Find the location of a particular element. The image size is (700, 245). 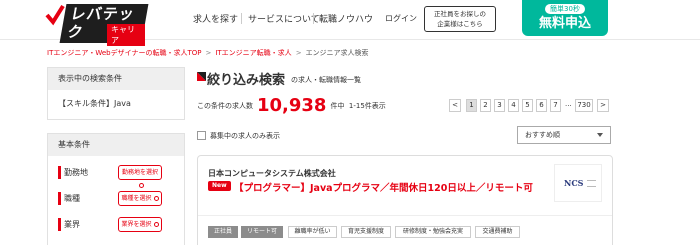

nav-know-how: 転職ノウハウ is located at coordinates (346, 18).